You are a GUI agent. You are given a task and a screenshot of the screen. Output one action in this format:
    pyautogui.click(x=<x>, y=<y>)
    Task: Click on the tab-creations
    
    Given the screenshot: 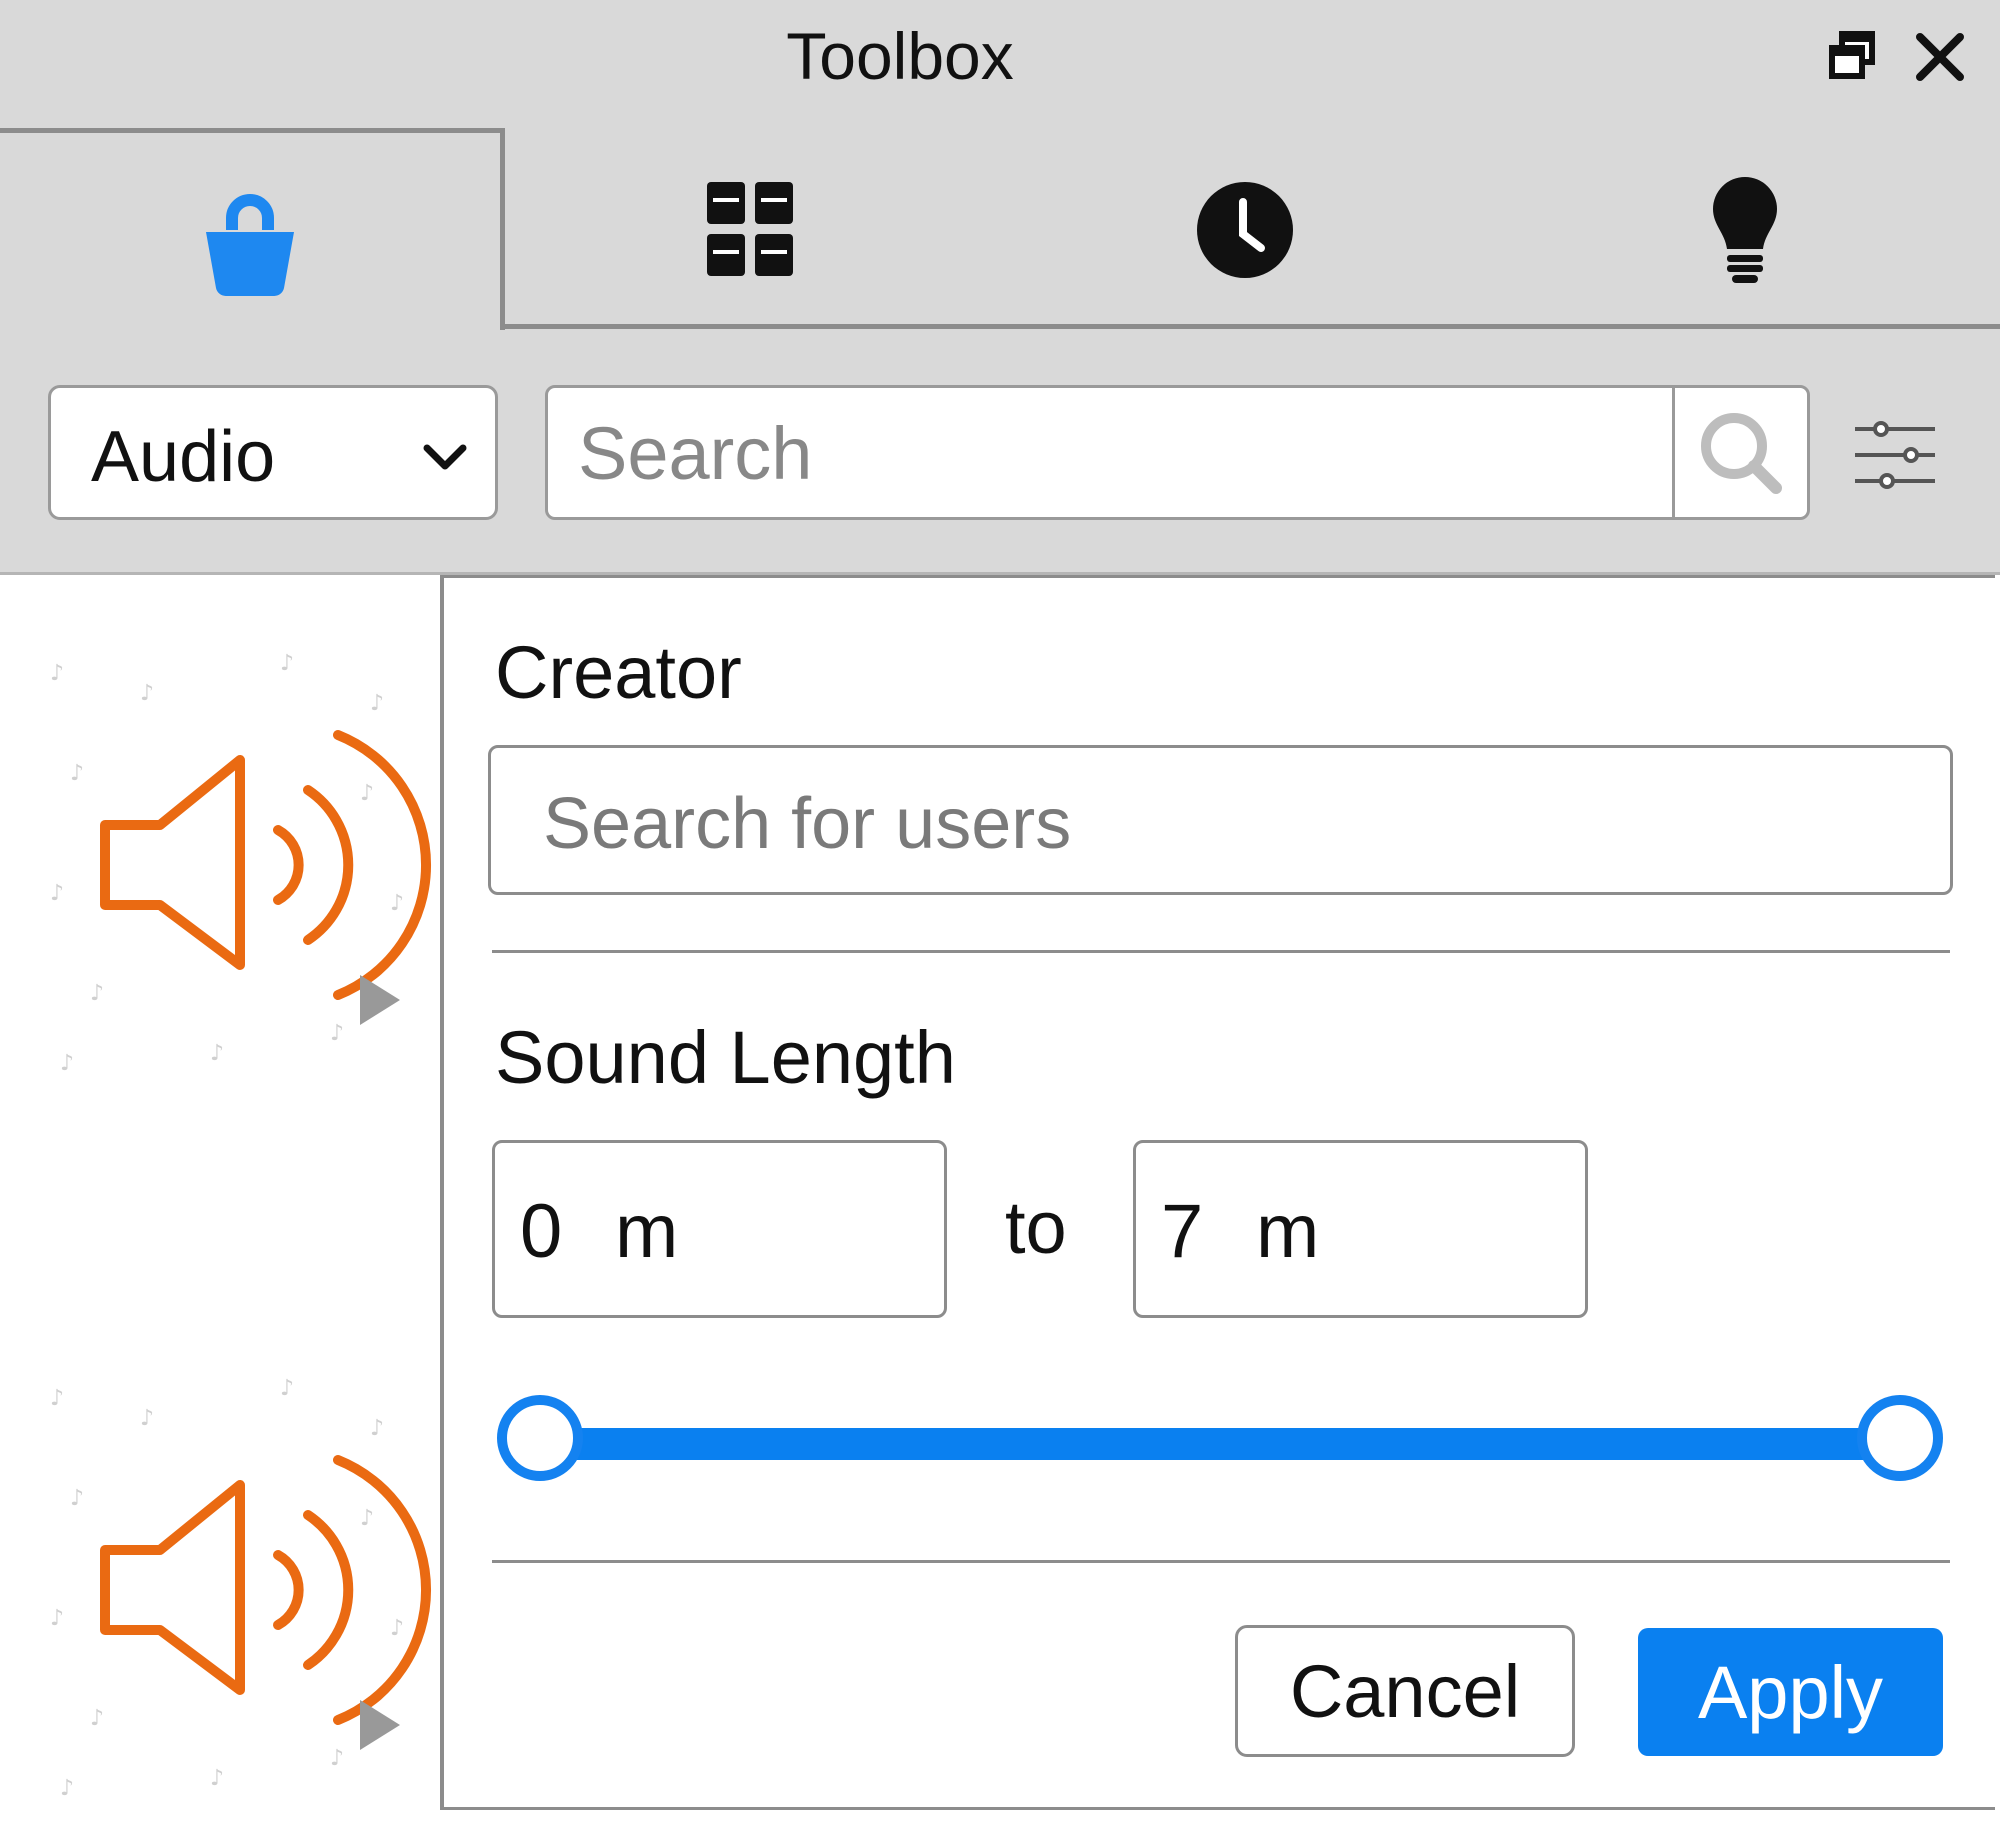 What is the action you would take?
    pyautogui.click(x=1745, y=230)
    